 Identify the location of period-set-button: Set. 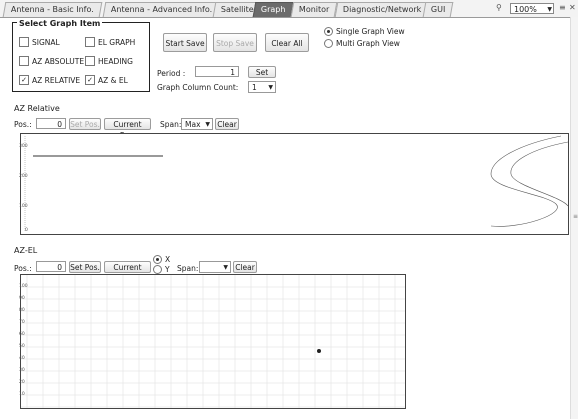
(262, 72).